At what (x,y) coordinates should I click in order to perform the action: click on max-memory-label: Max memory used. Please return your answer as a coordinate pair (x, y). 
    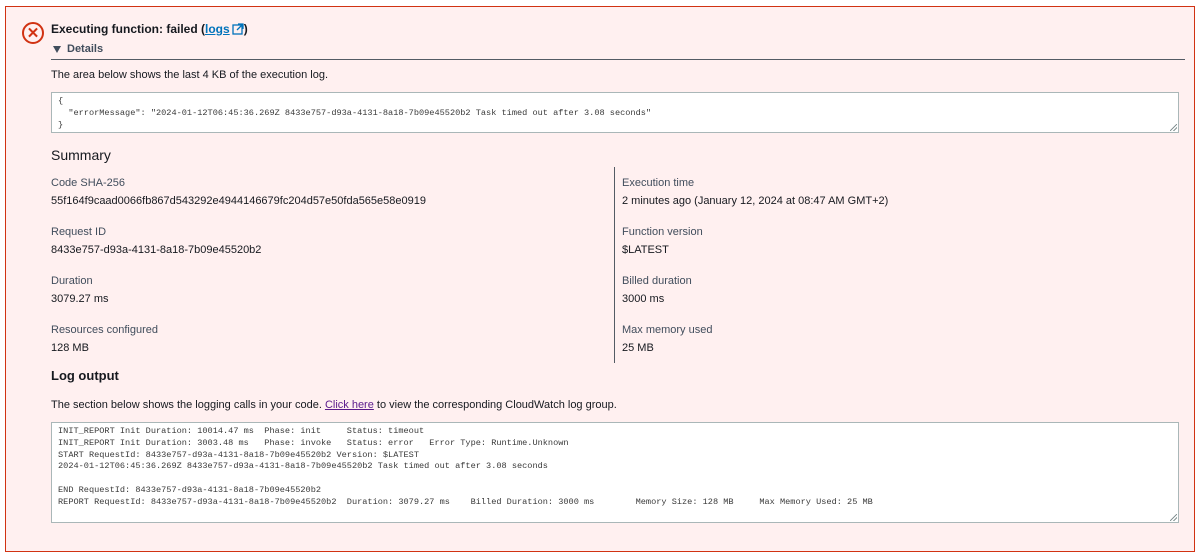
    Looking at the image, I should click on (667, 330).